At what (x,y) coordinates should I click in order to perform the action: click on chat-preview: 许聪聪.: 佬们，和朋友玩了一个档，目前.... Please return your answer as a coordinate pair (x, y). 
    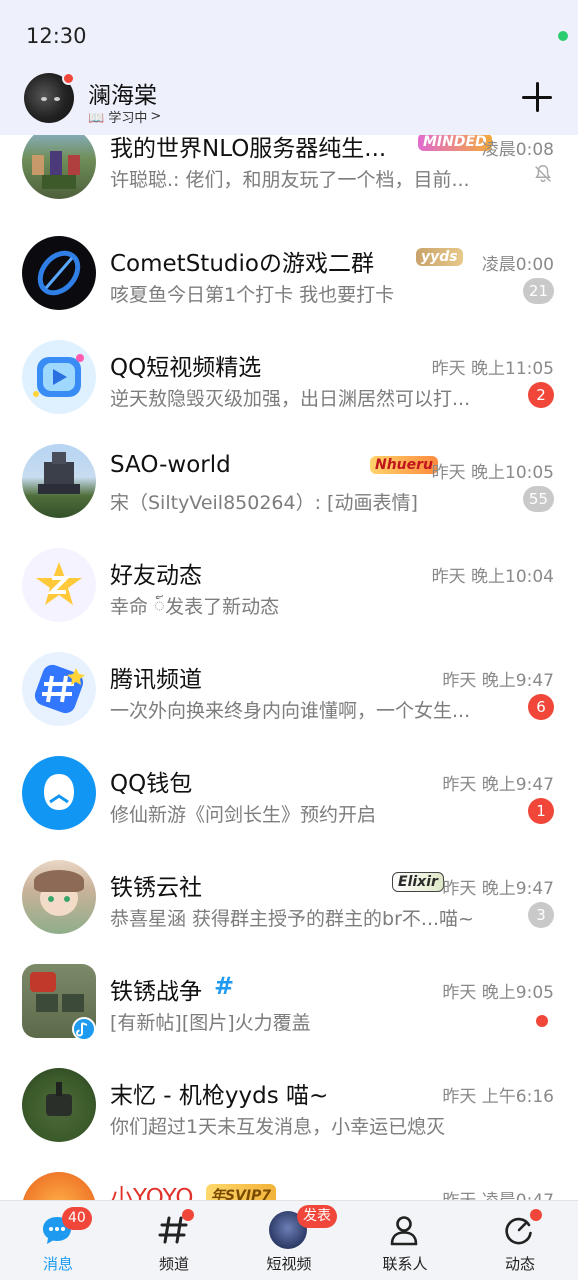
    Looking at the image, I should click on (290, 180).